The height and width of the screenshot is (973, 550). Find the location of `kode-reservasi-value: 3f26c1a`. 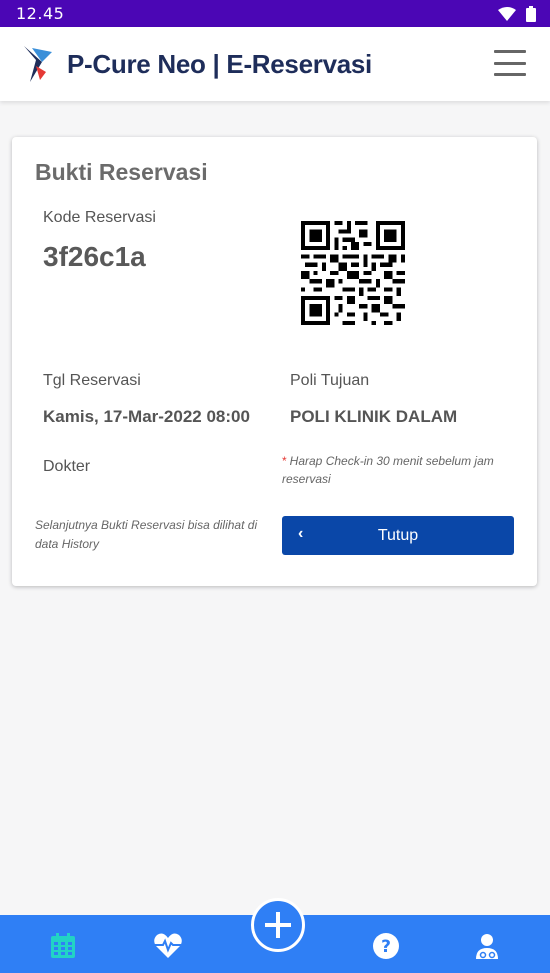

kode-reservasi-value: 3f26c1a is located at coordinates (94, 256).